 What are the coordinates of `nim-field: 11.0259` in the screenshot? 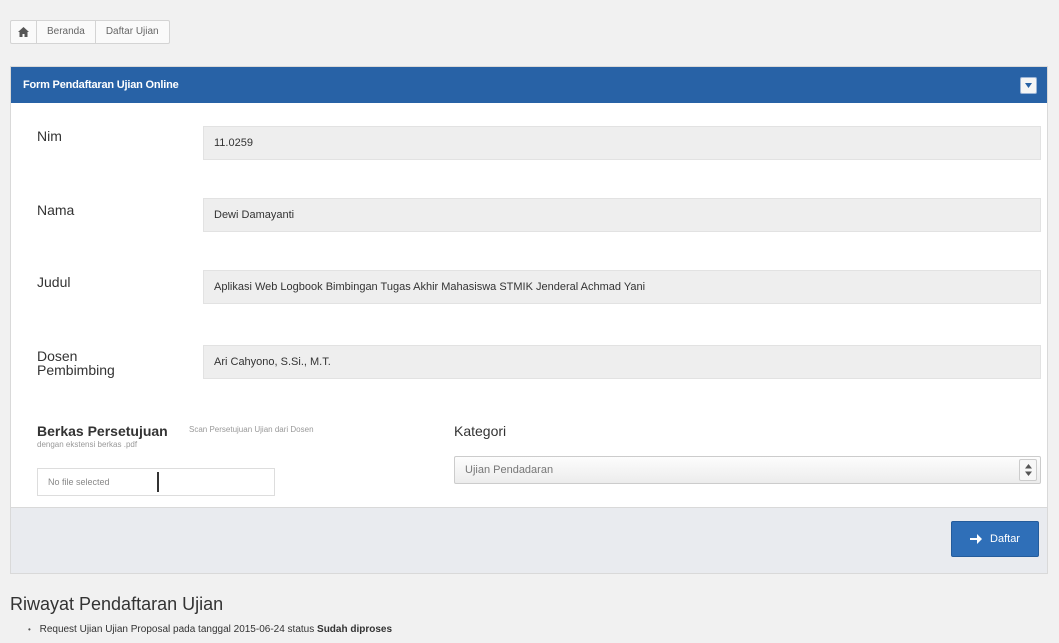 It's located at (622, 143).